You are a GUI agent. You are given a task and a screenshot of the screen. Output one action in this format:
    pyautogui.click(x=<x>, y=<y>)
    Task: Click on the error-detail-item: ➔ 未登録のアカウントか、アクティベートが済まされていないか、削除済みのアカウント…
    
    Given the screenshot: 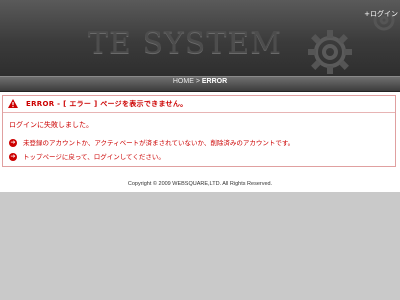 What is the action you would take?
    pyautogui.click(x=151, y=142)
    